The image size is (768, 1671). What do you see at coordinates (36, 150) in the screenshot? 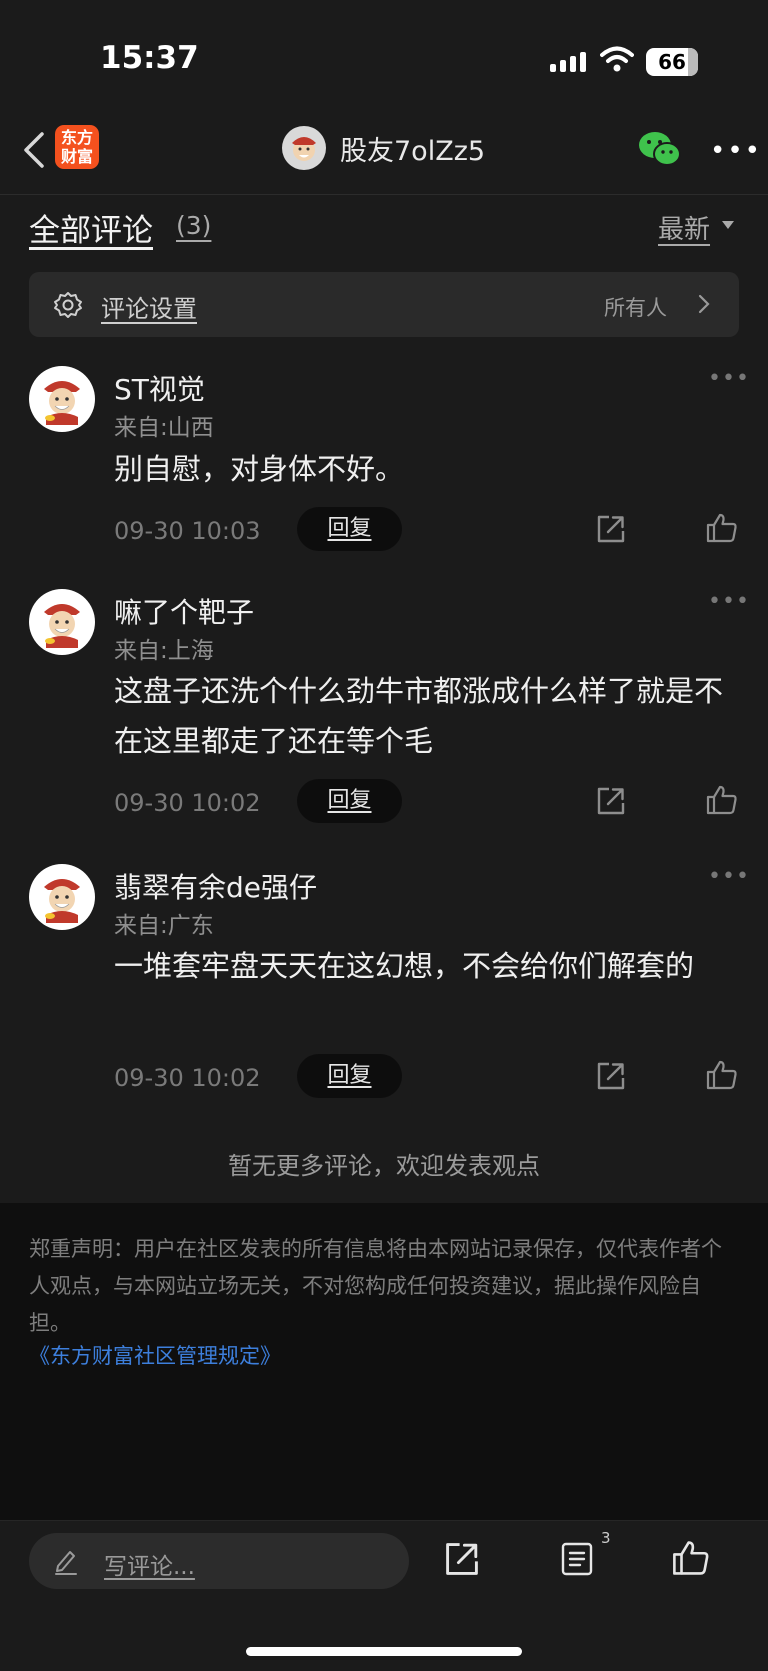
I see `back-arrow-icon` at bounding box center [36, 150].